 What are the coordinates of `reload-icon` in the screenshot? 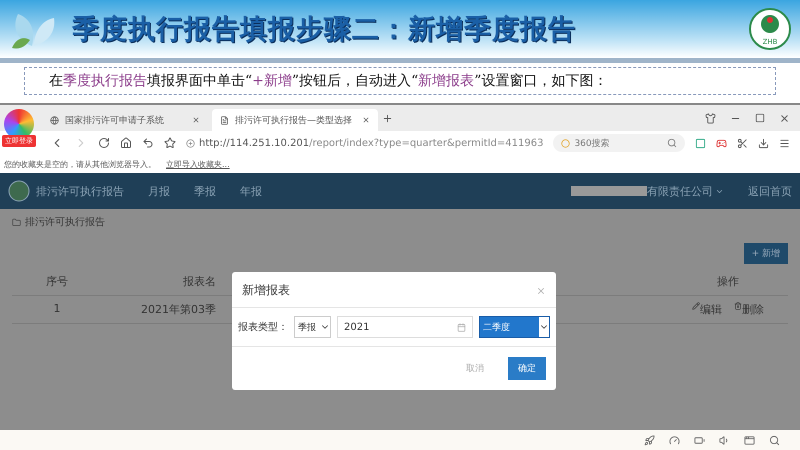 It's located at (104, 143).